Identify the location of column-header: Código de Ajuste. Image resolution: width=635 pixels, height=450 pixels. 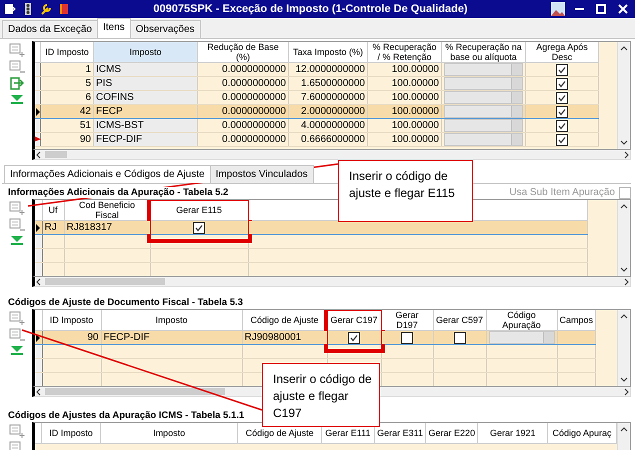
(284, 320).